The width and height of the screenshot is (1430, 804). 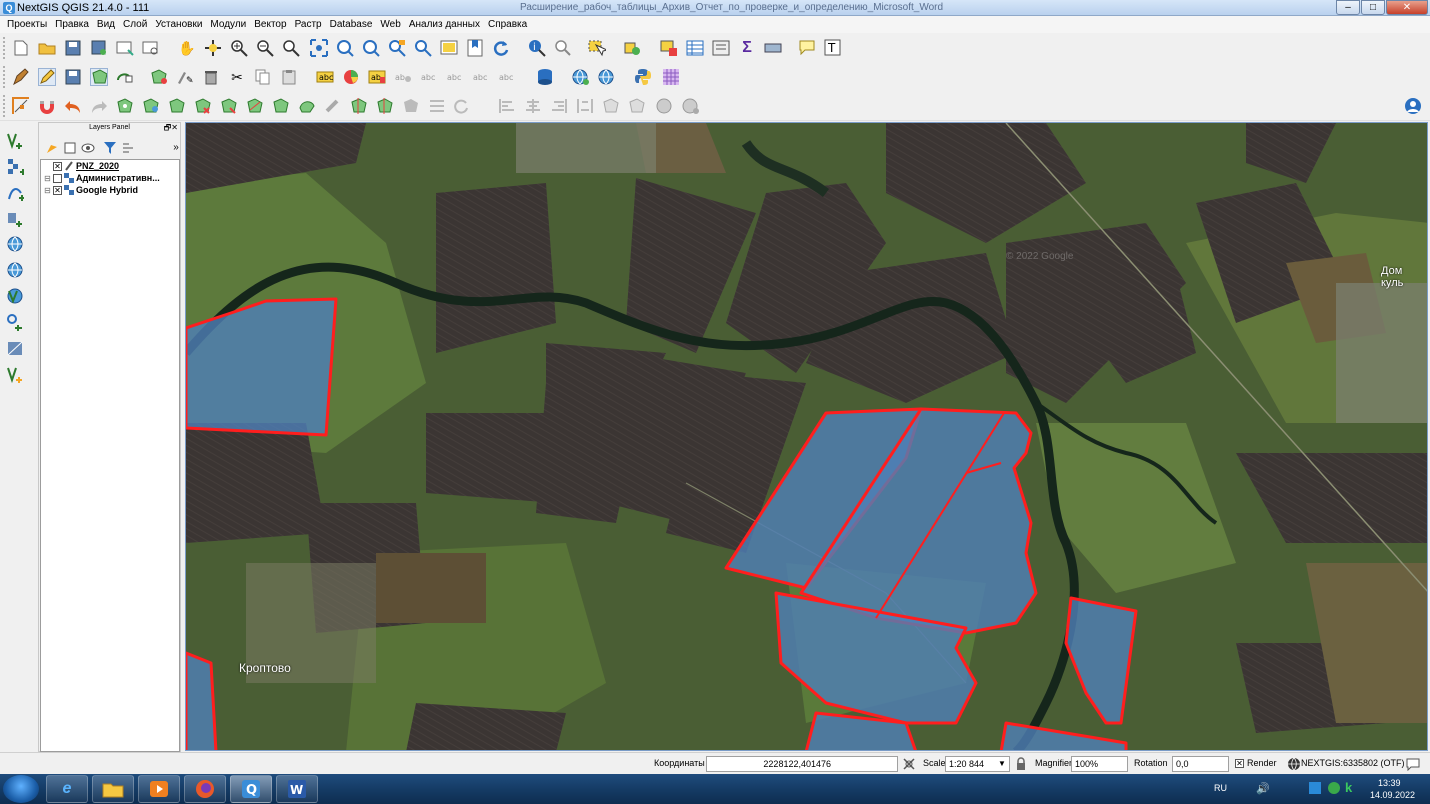 I want to click on move-feature-grey-icon, so click(x=637, y=106).